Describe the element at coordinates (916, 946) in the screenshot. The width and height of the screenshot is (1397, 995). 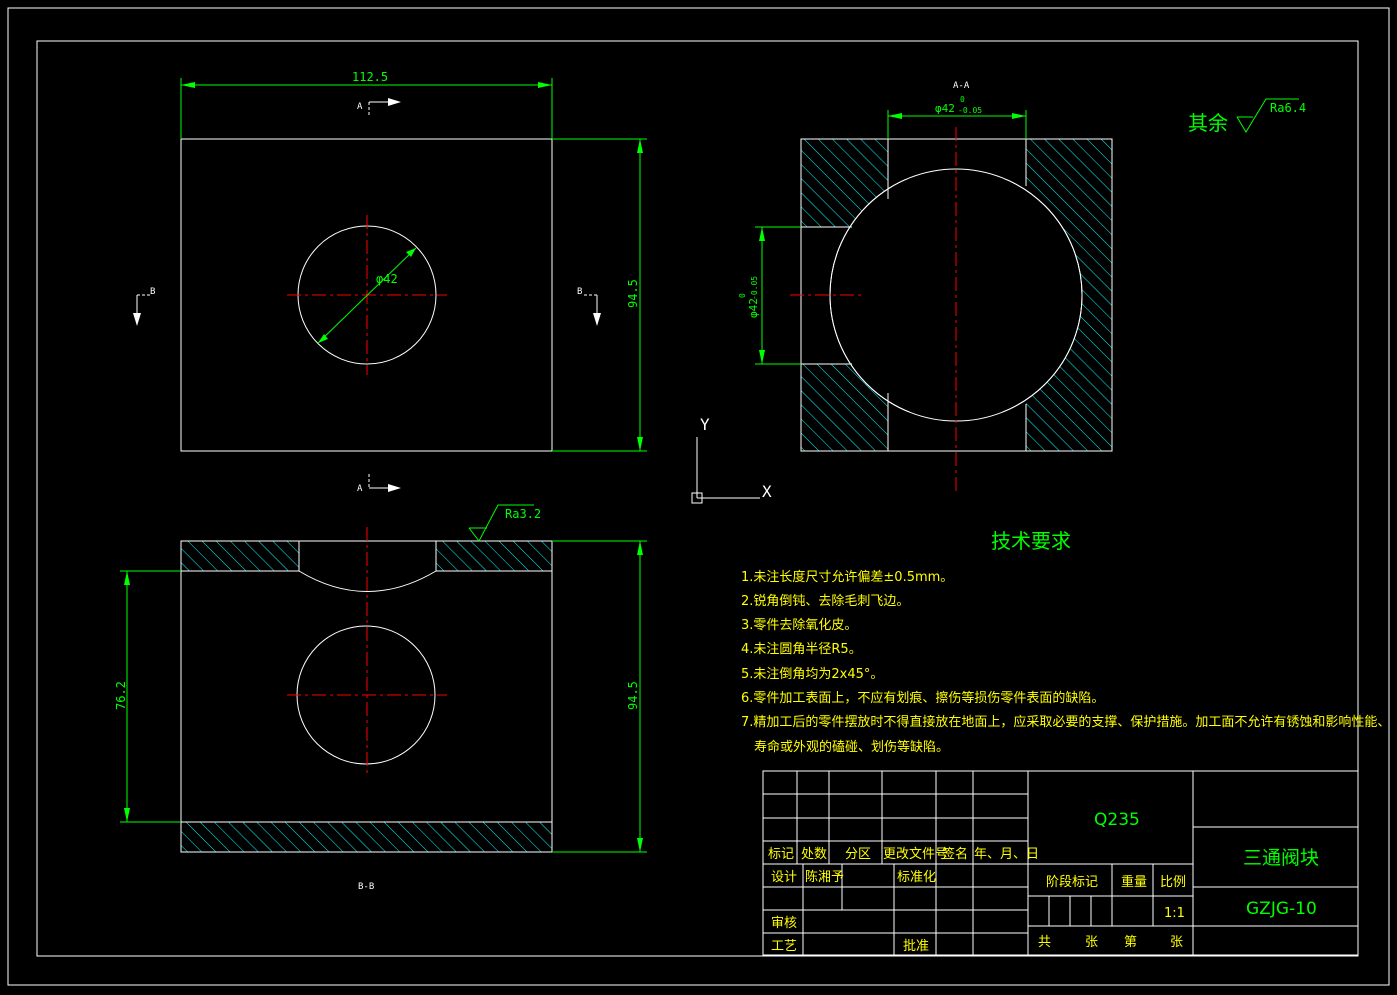
I see `svg-text: 批准` at that location.